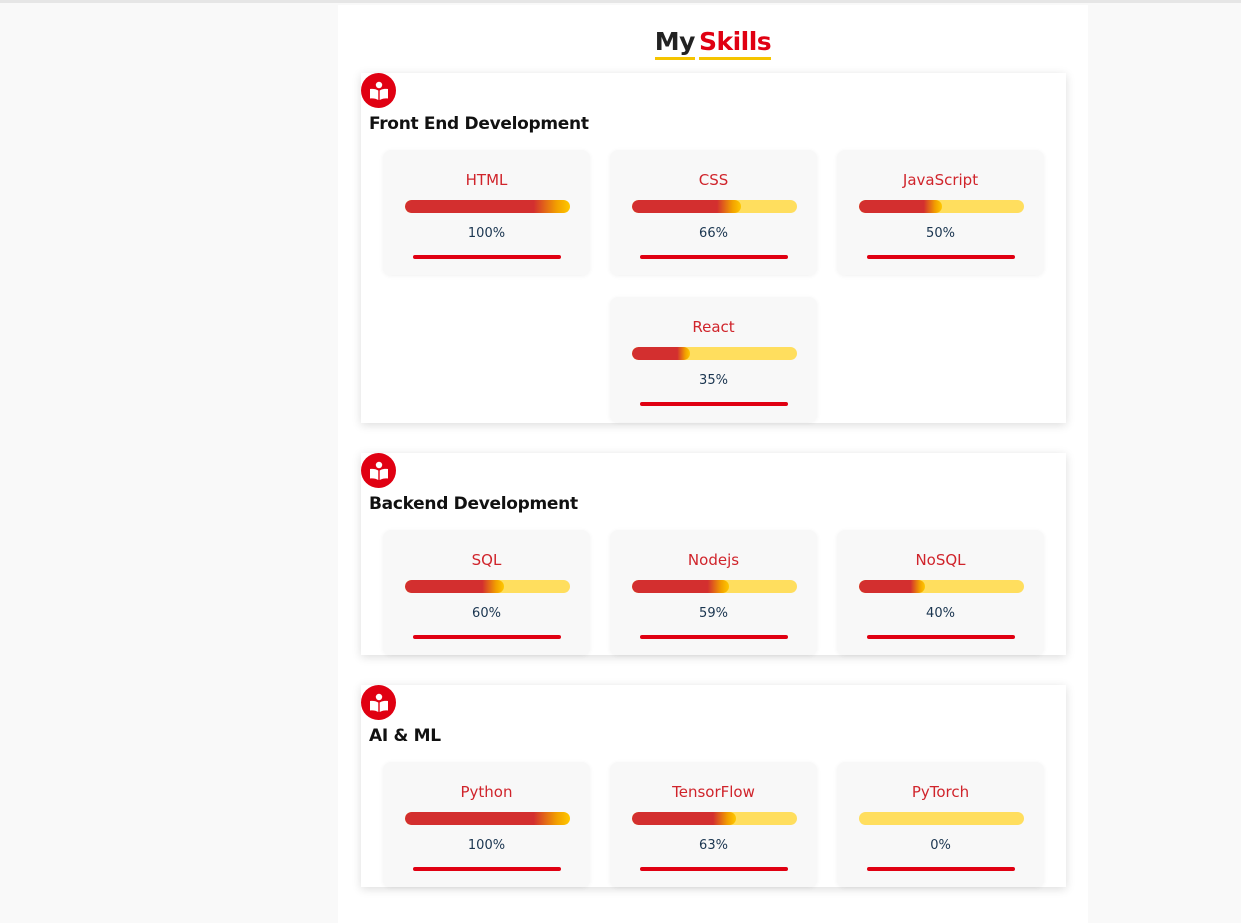  I want to click on skill-name: SQL, so click(486, 560).